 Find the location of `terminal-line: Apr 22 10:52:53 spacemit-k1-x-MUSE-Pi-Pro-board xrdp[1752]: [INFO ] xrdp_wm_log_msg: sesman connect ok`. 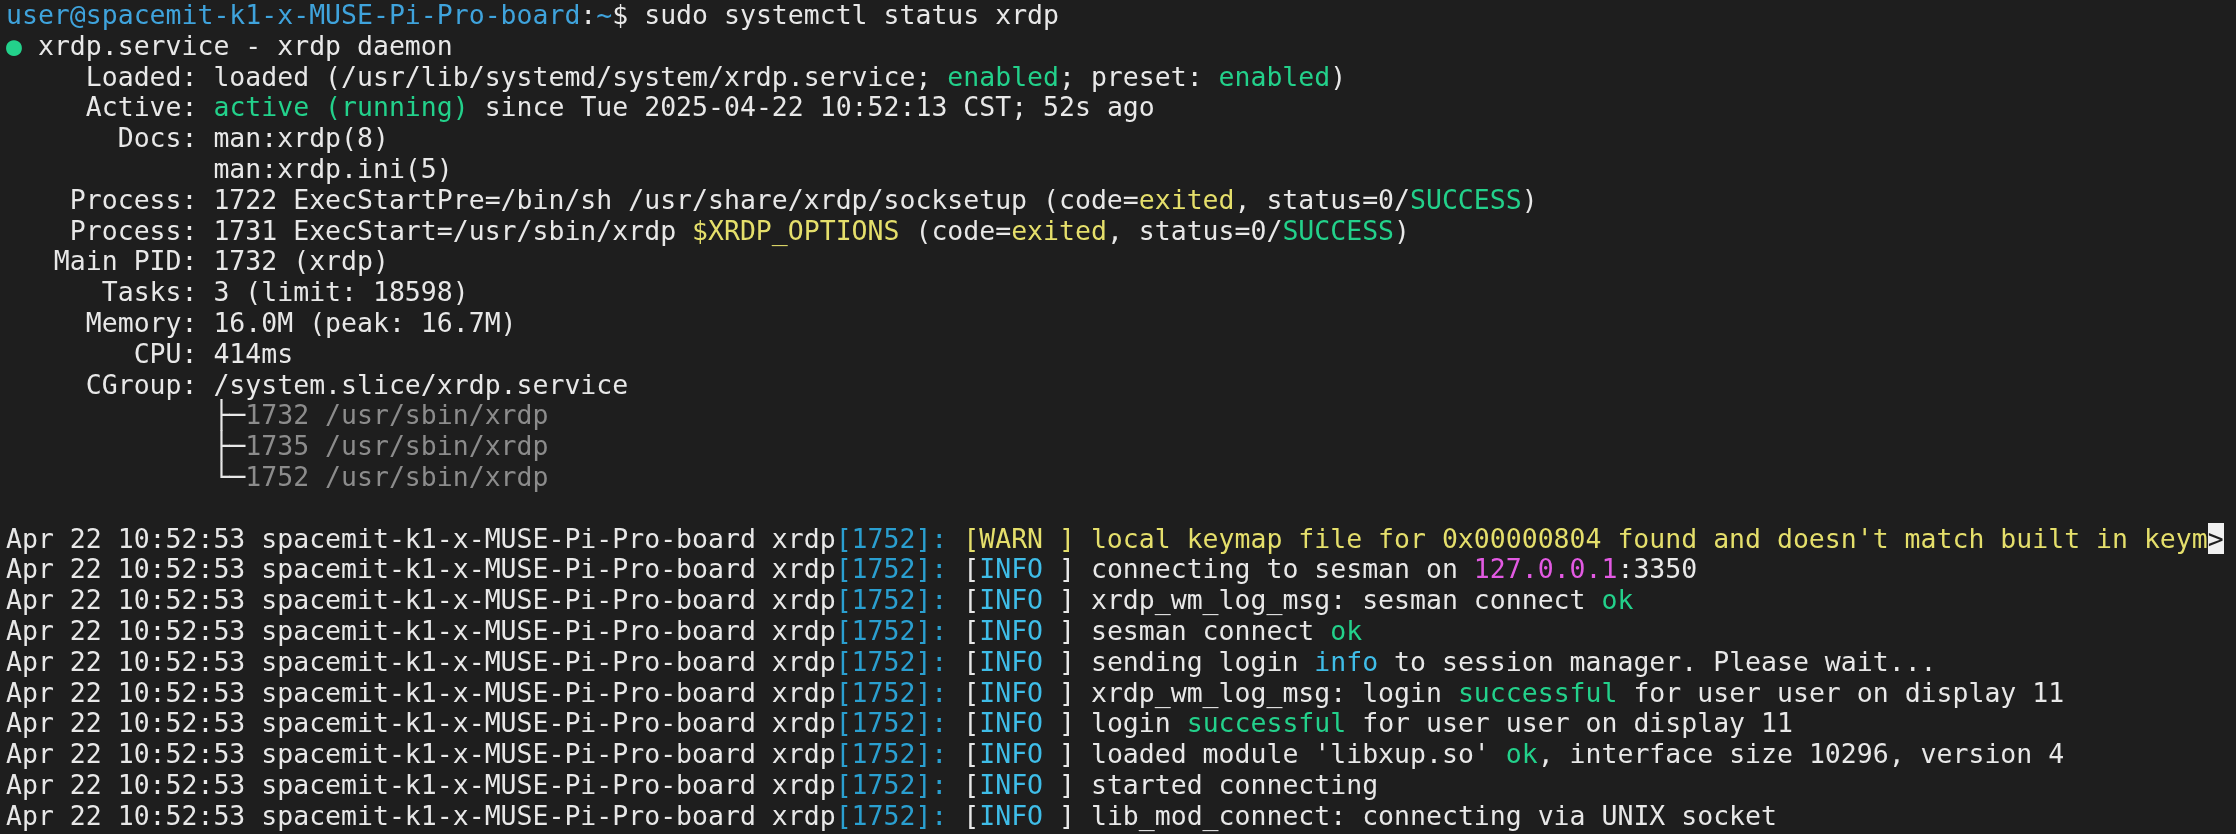

terminal-line: Apr 22 10:52:53 spacemit-k1-x-MUSE-Pi-Pro-board xrdp[1752]: [INFO ] xrdp_wm_log_msg: sesman connect ok is located at coordinates (820, 600).